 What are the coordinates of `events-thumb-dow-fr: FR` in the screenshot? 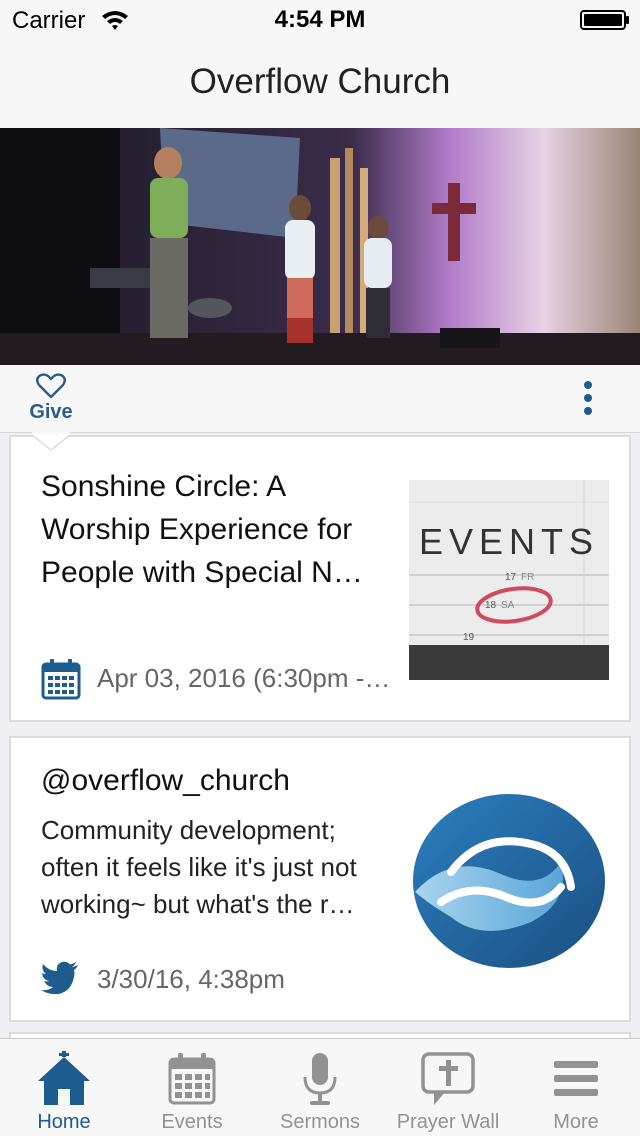 It's located at (527, 577).